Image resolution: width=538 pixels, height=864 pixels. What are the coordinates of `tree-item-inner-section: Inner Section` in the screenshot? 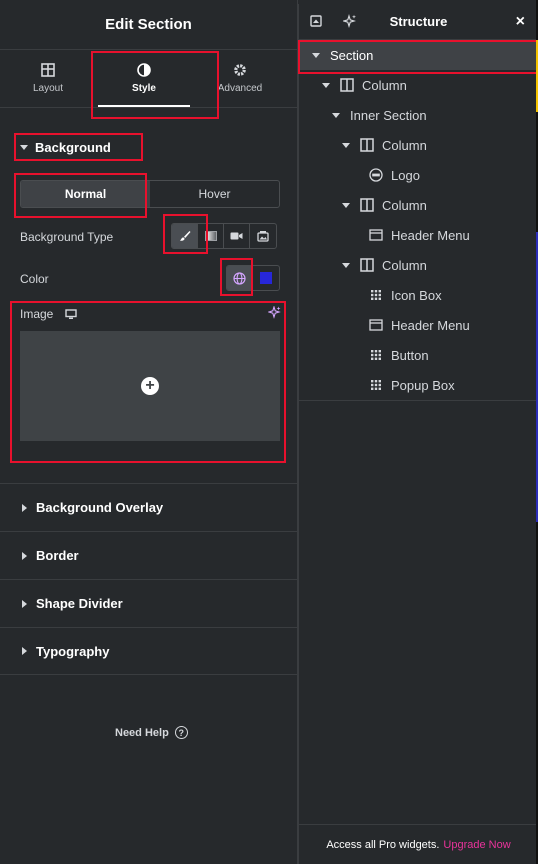 It's located at (418, 115).